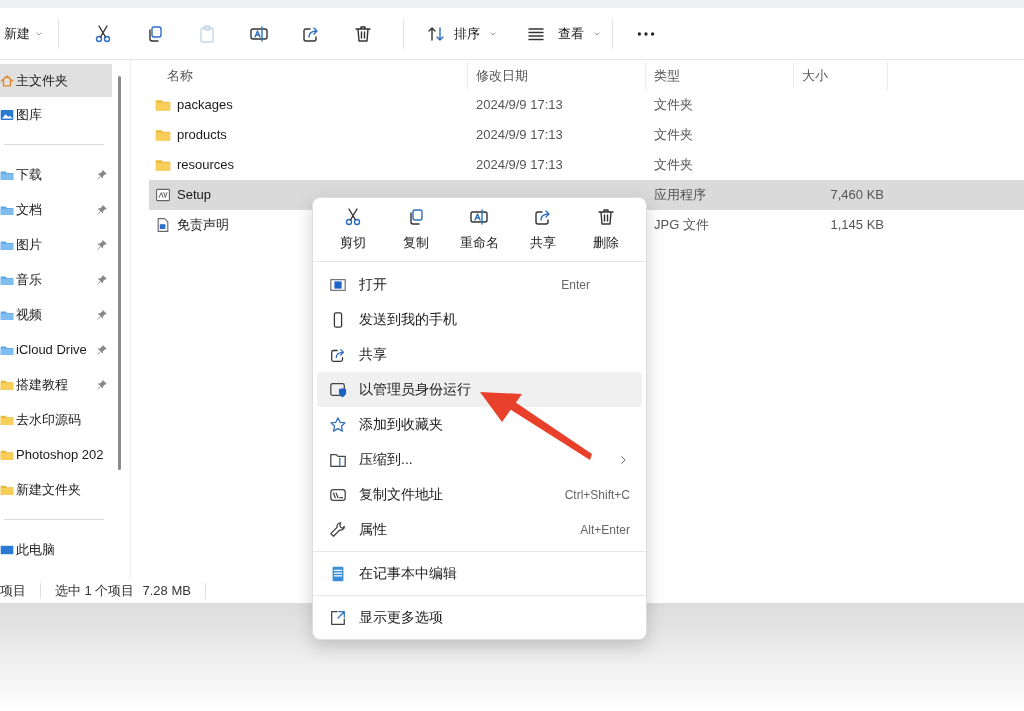 Image resolution: width=1024 pixels, height=711 pixels. Describe the element at coordinates (479, 529) in the screenshot. I see `menu-item: 属性 Alt+Enter` at that location.